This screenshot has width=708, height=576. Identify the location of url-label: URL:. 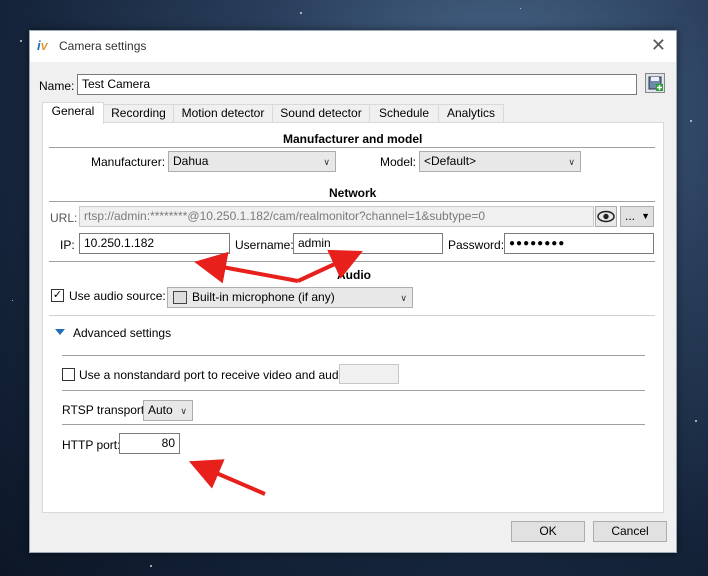
(64, 218).